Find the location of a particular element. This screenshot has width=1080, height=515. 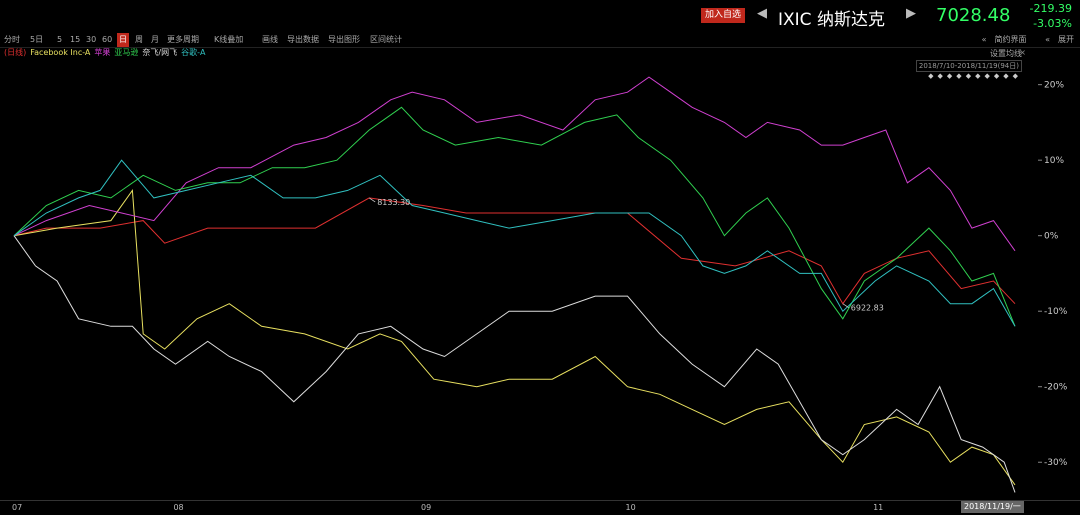

annotation-label: 6922.83 is located at coordinates (867, 308).